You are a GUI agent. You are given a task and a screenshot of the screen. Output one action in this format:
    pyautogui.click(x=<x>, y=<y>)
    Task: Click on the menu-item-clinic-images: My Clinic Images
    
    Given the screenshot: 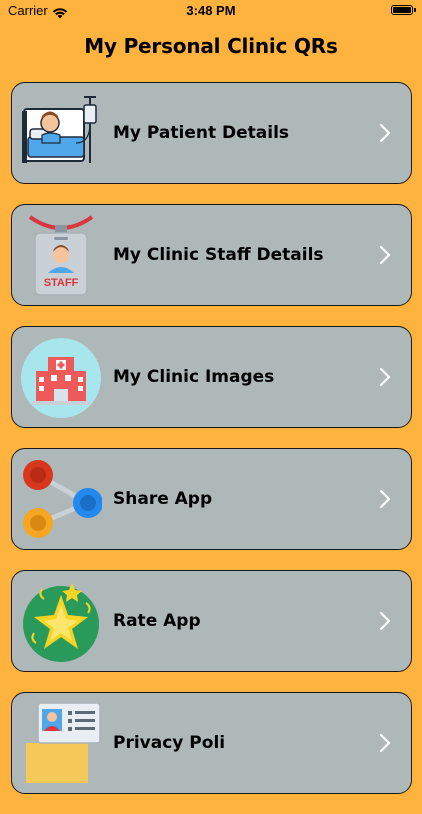 What is the action you would take?
    pyautogui.click(x=211, y=377)
    